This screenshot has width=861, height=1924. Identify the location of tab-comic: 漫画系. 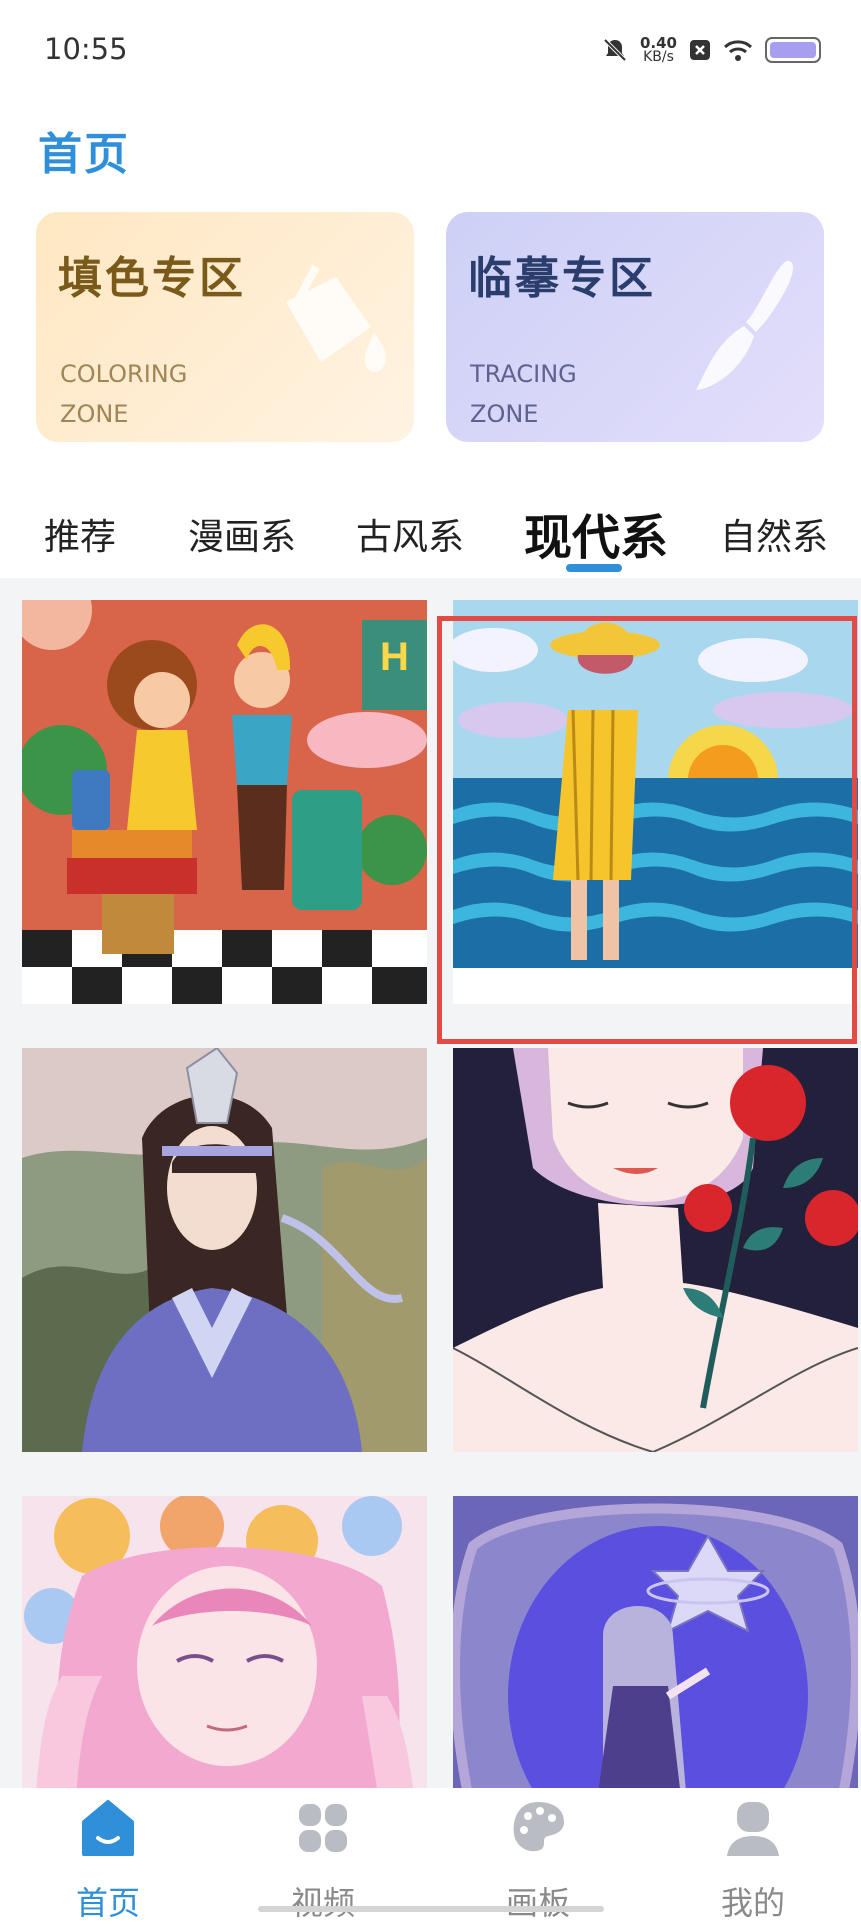
(242, 534).